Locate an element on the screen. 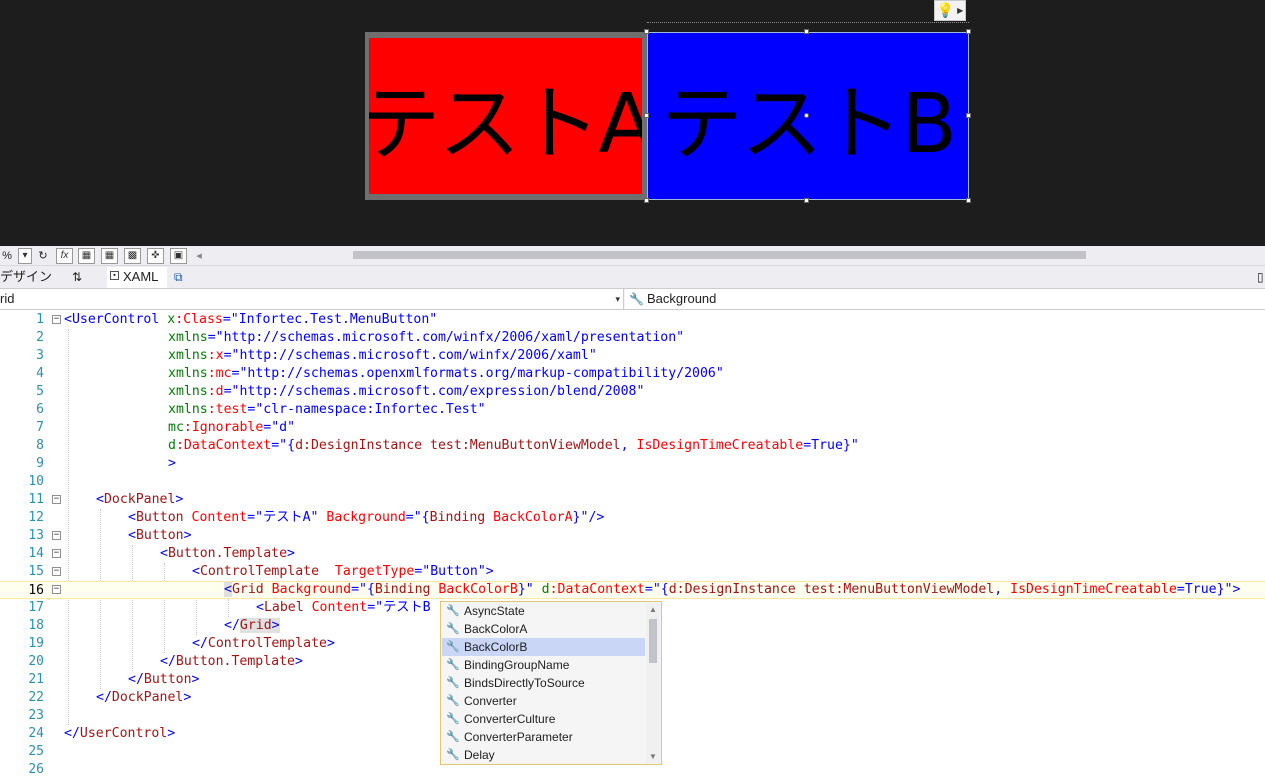 Image resolution: width=1265 pixels, height=783 pixels. member-dropdown-value: Background is located at coordinates (682, 298).